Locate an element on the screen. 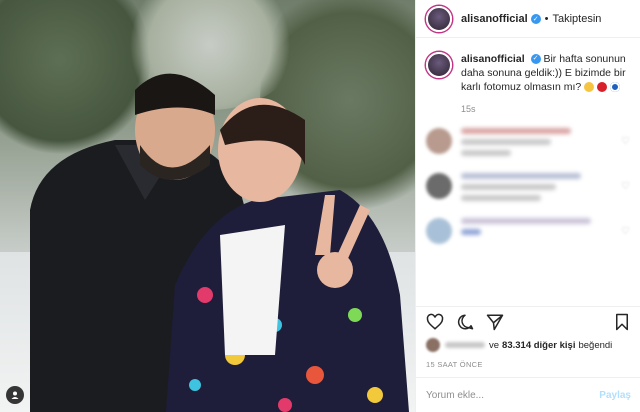 The height and width of the screenshot is (412, 640). liker-name-blurred is located at coordinates (465, 345).